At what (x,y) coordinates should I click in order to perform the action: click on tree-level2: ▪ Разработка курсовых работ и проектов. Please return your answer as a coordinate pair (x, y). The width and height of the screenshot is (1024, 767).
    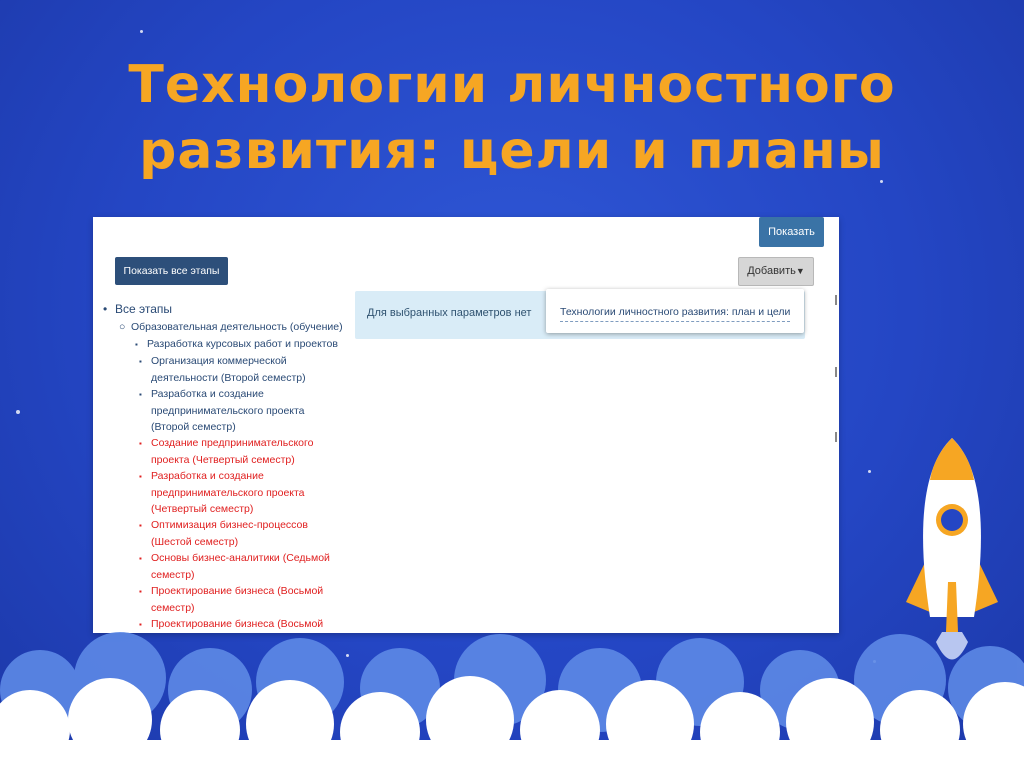
    Looking at the image, I should click on (236, 344).